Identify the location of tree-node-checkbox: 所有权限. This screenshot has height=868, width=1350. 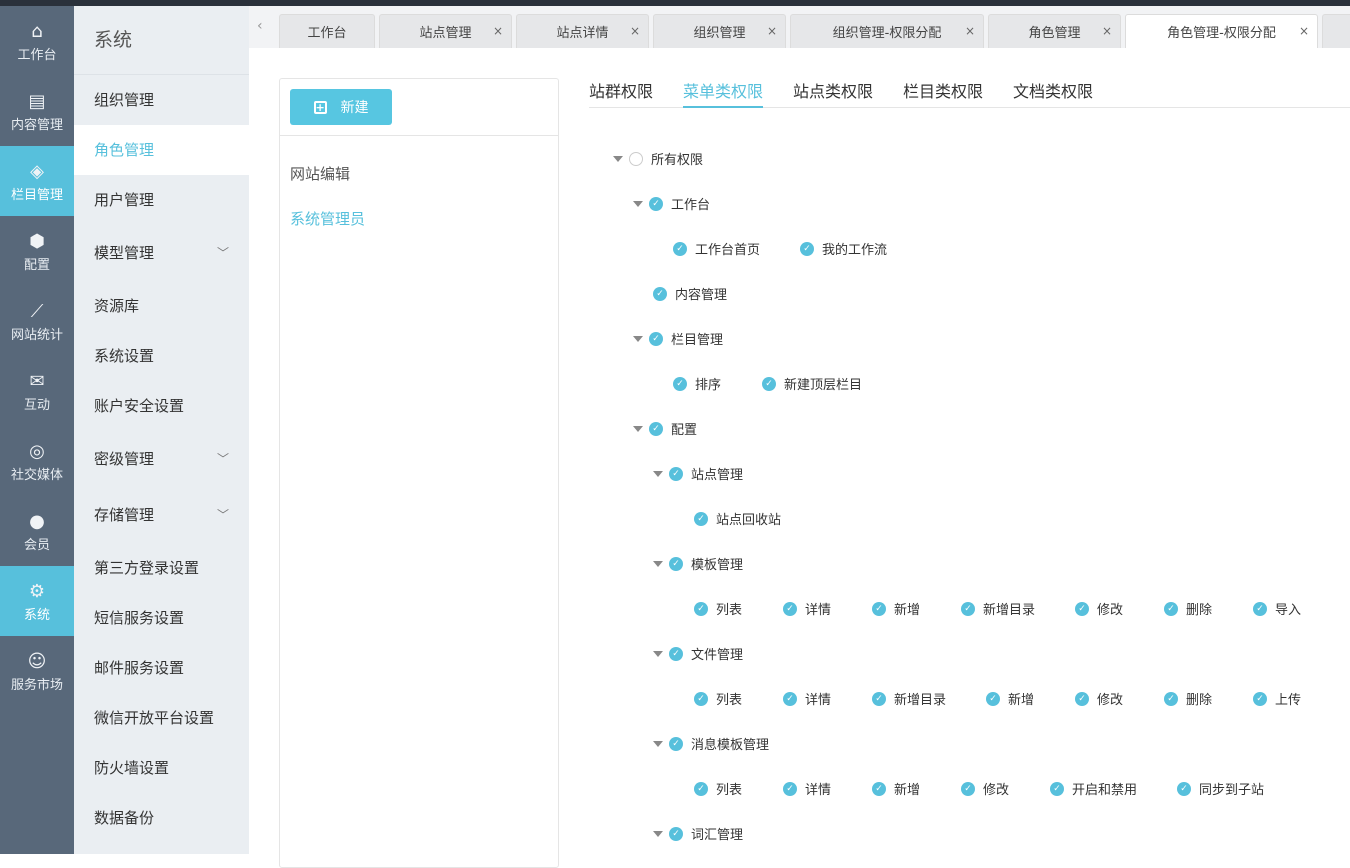
(686, 158).